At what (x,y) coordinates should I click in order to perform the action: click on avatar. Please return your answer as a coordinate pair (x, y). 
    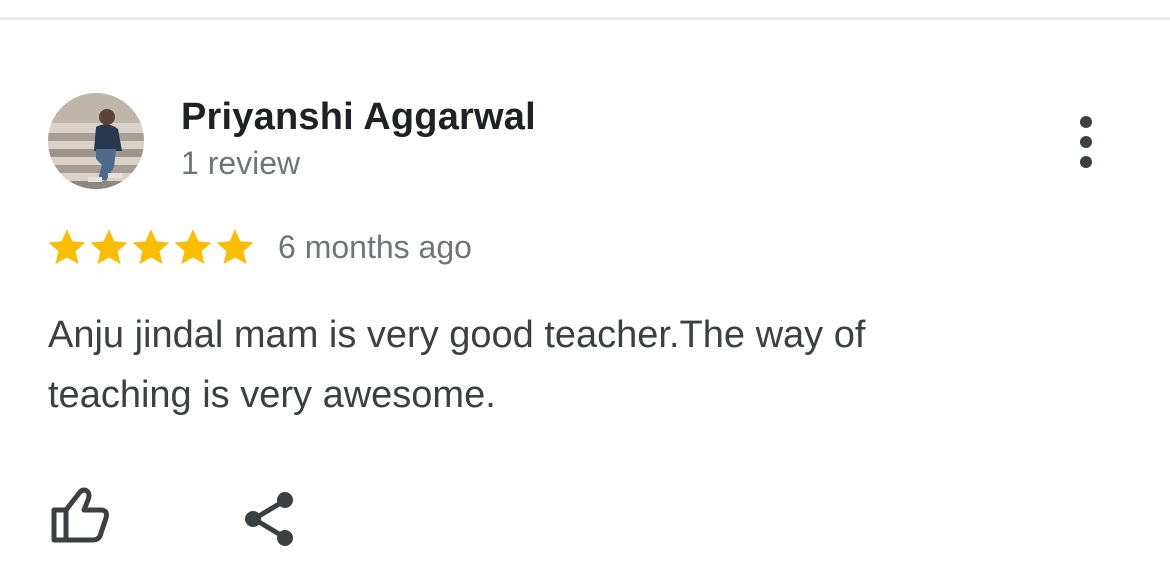
    Looking at the image, I should click on (96, 141).